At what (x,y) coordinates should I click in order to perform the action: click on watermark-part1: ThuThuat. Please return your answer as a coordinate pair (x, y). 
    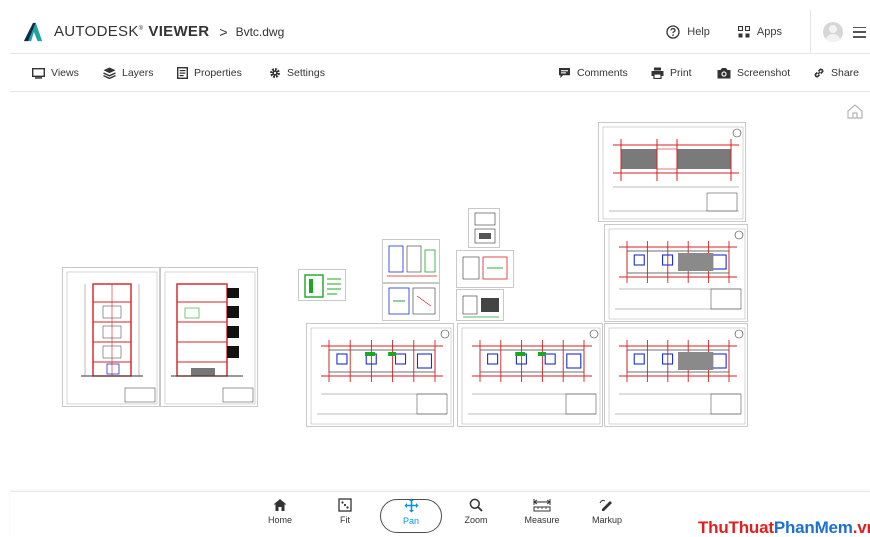
    Looking at the image, I should click on (736, 527).